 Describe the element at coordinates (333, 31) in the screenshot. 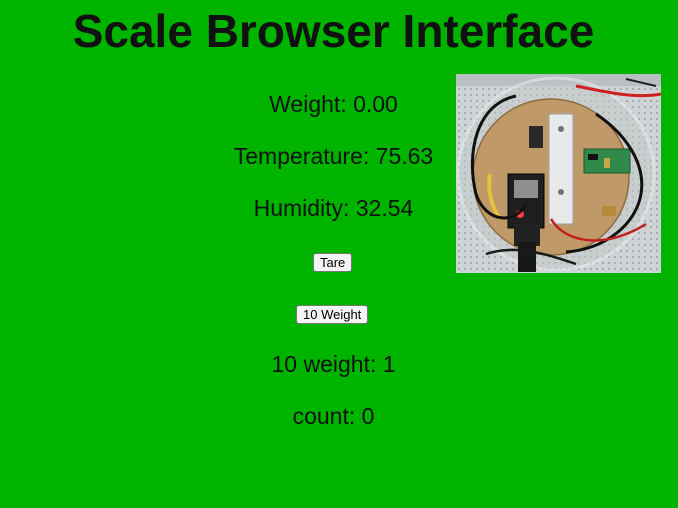

I see `page-title: Scale Browser Interface` at that location.